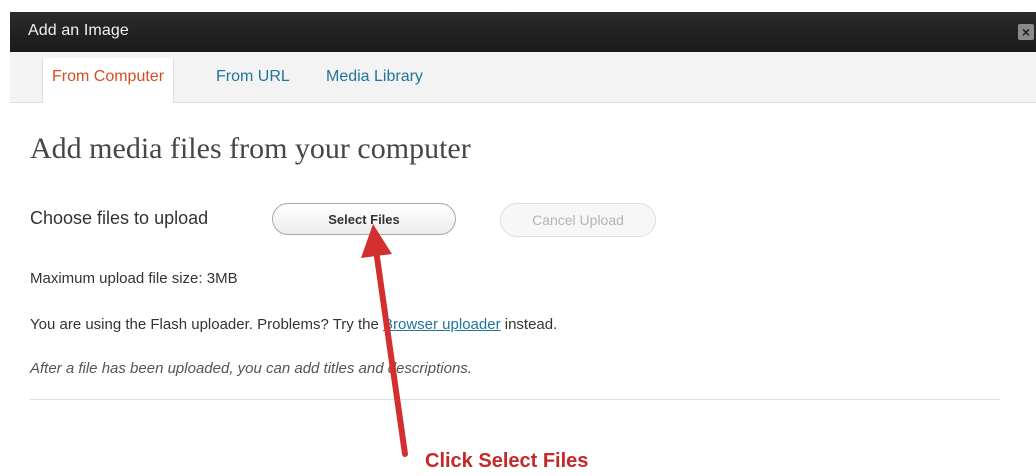 The height and width of the screenshot is (476, 1036). I want to click on close-icon: ×, so click(1026, 32).